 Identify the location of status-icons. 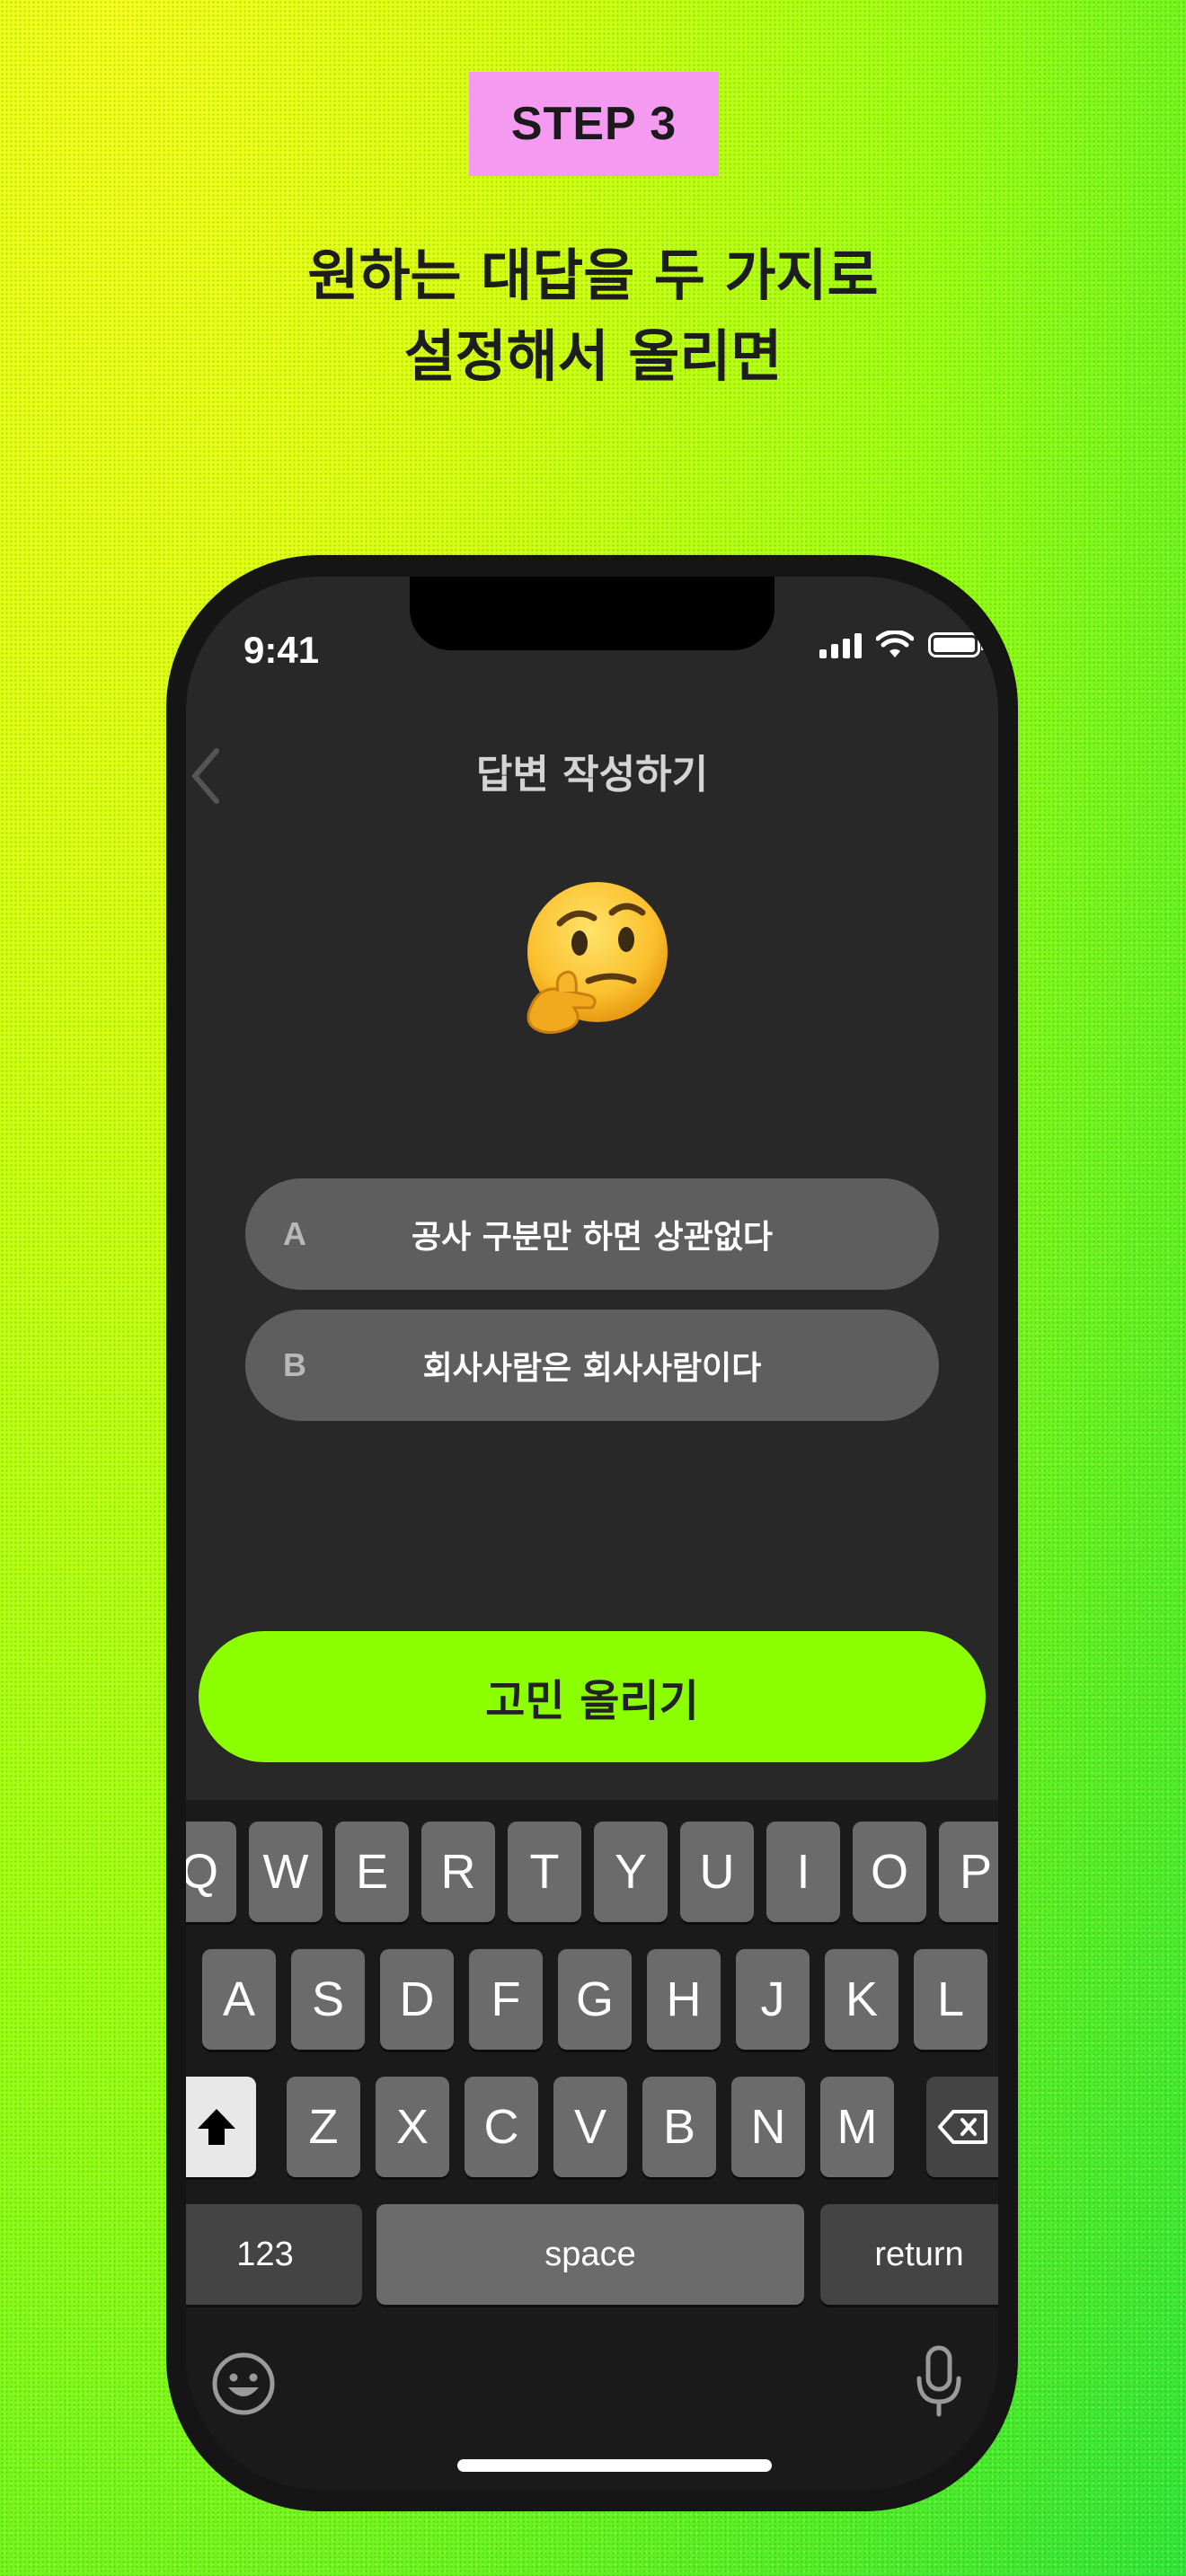
(902, 645).